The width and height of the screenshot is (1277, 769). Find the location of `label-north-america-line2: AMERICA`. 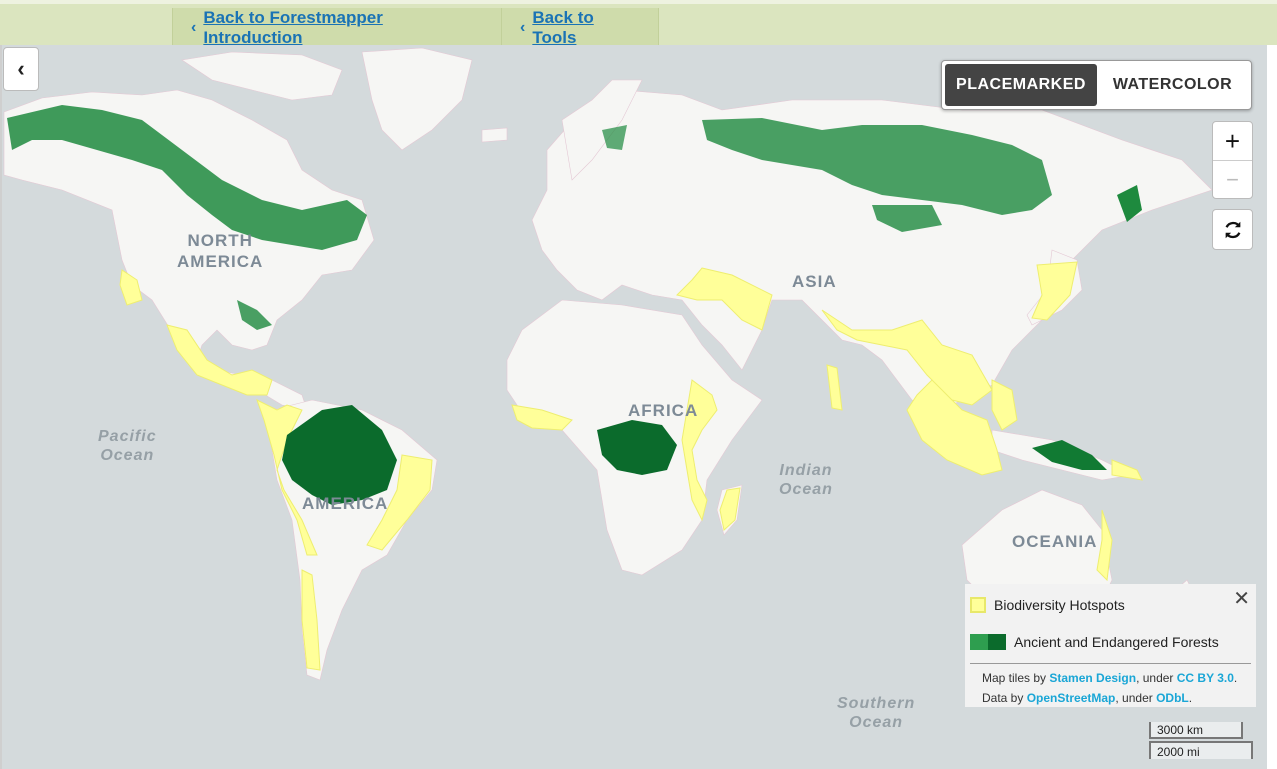

label-north-america-line2: AMERICA is located at coordinates (220, 261).